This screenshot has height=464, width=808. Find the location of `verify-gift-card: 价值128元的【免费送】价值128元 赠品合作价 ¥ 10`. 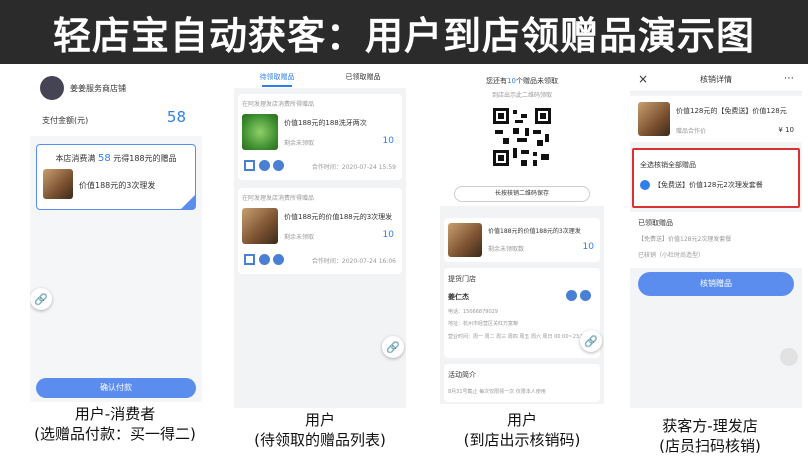

verify-gift-card: 价值128元的【免费送】价值128元 赠品合作价 ¥ 10 is located at coordinates (716, 119).